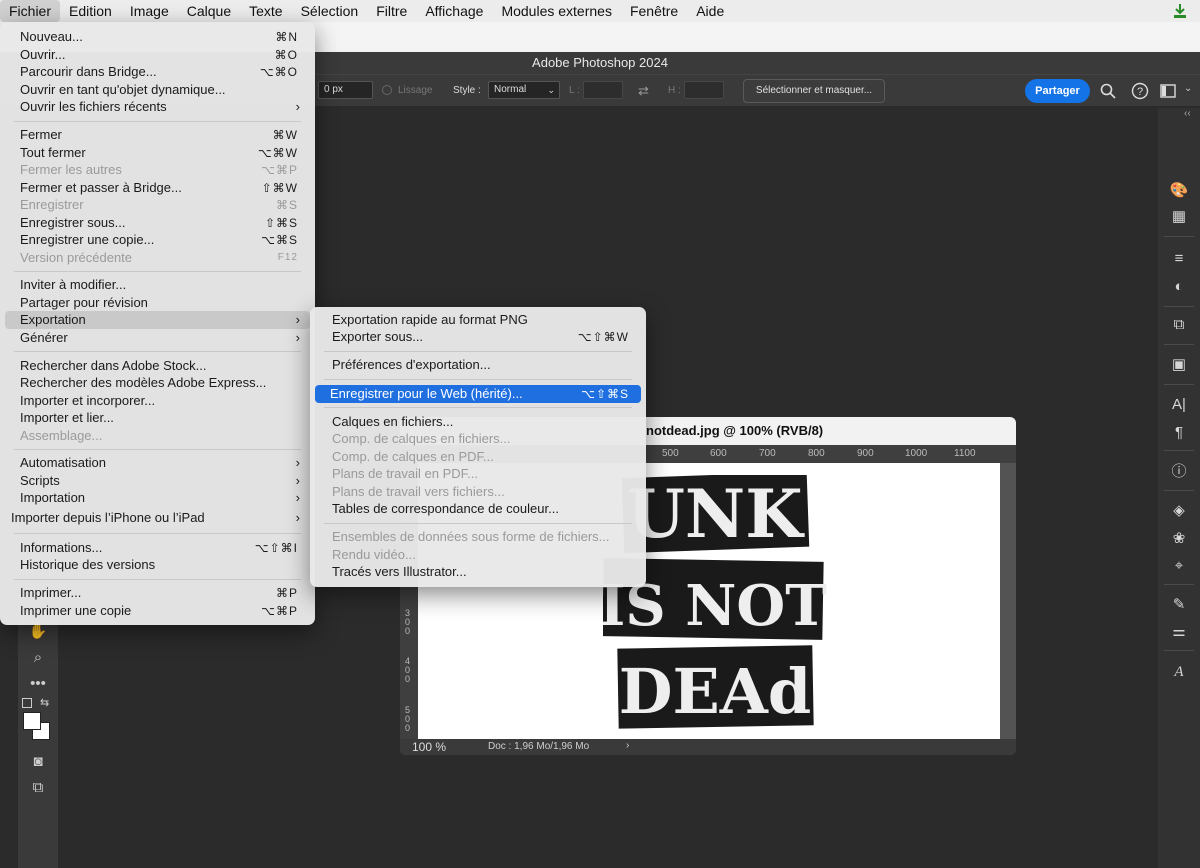 The width and height of the screenshot is (1200, 868). Describe the element at coordinates (556, 11) in the screenshot. I see `menu-modules-externes: Modules externes` at that location.